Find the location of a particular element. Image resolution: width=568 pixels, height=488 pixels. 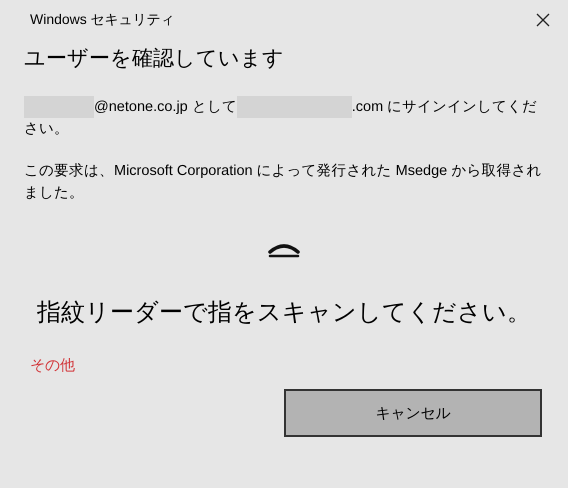

sign-in-text: @netone.co.jp として .com にサインインしてください。 is located at coordinates (285, 118).